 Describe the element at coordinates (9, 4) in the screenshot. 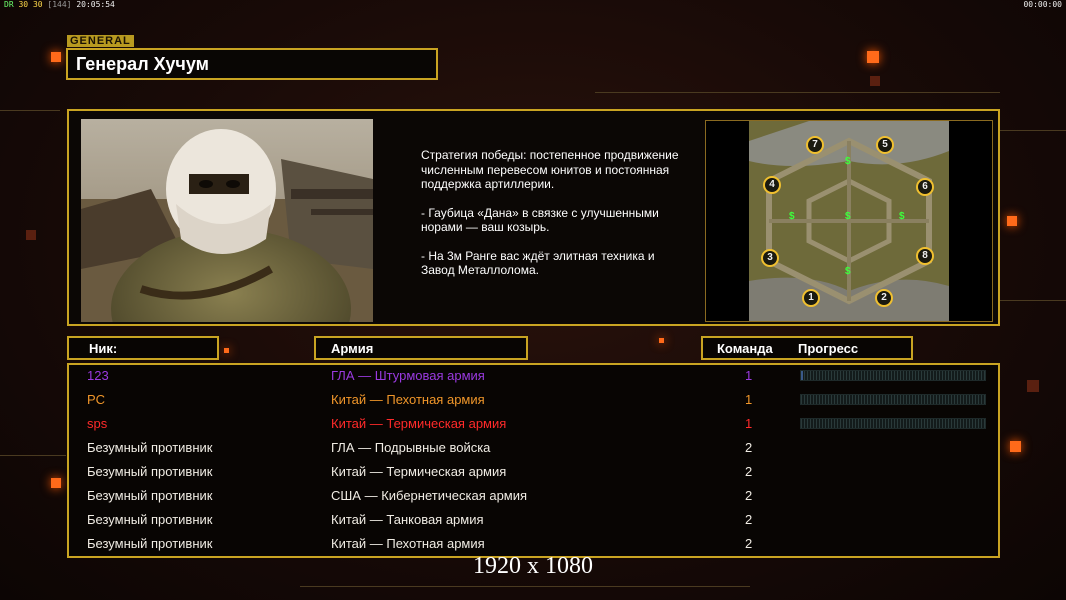

I see `status-dr: DR` at that location.